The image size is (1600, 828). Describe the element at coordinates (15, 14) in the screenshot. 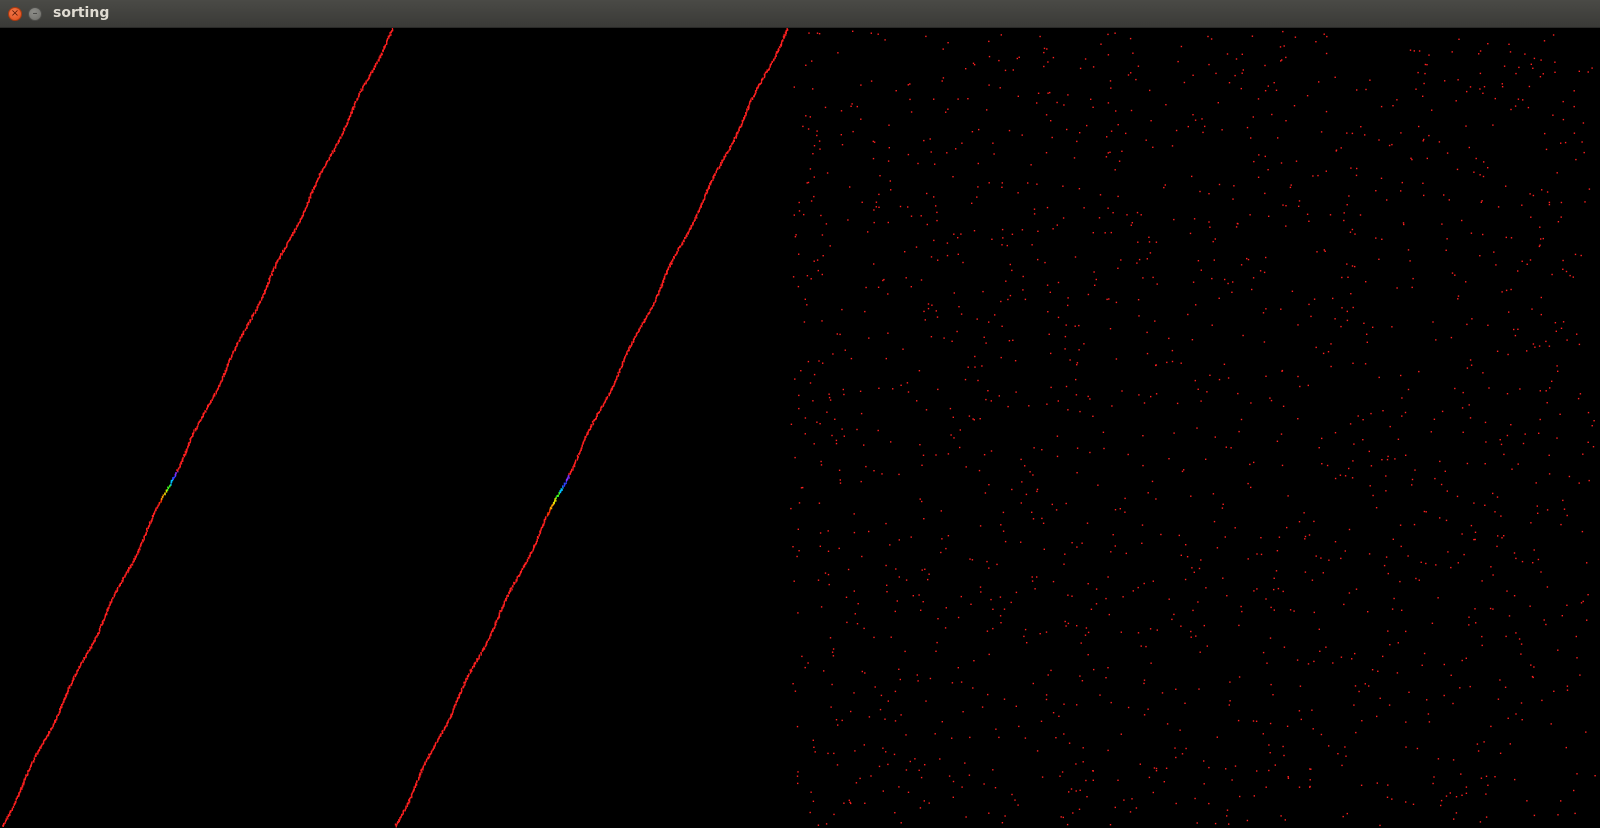

I see `close-icon: ×` at that location.